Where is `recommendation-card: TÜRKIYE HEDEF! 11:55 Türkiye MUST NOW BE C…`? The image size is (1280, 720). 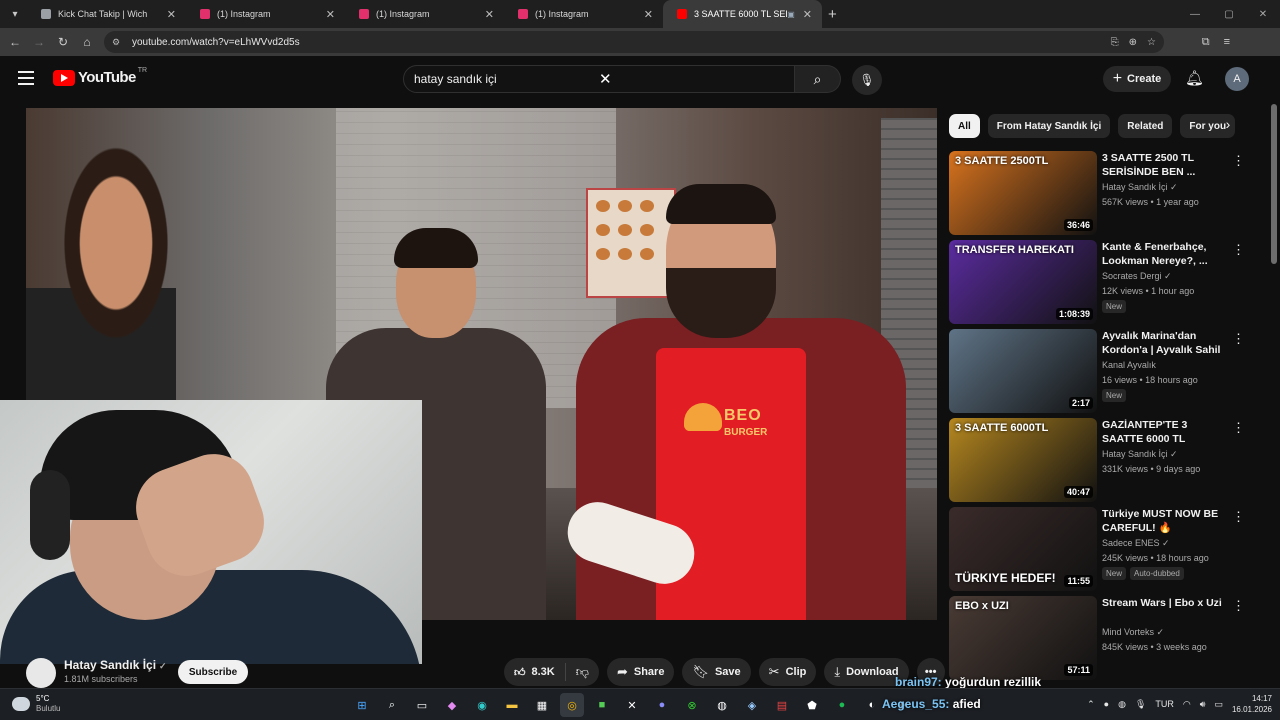
recommendation-card: TÜRKIYE HEDEF! 11:55 Türkiye MUST NOW BE C… is located at coordinates (1099, 549).